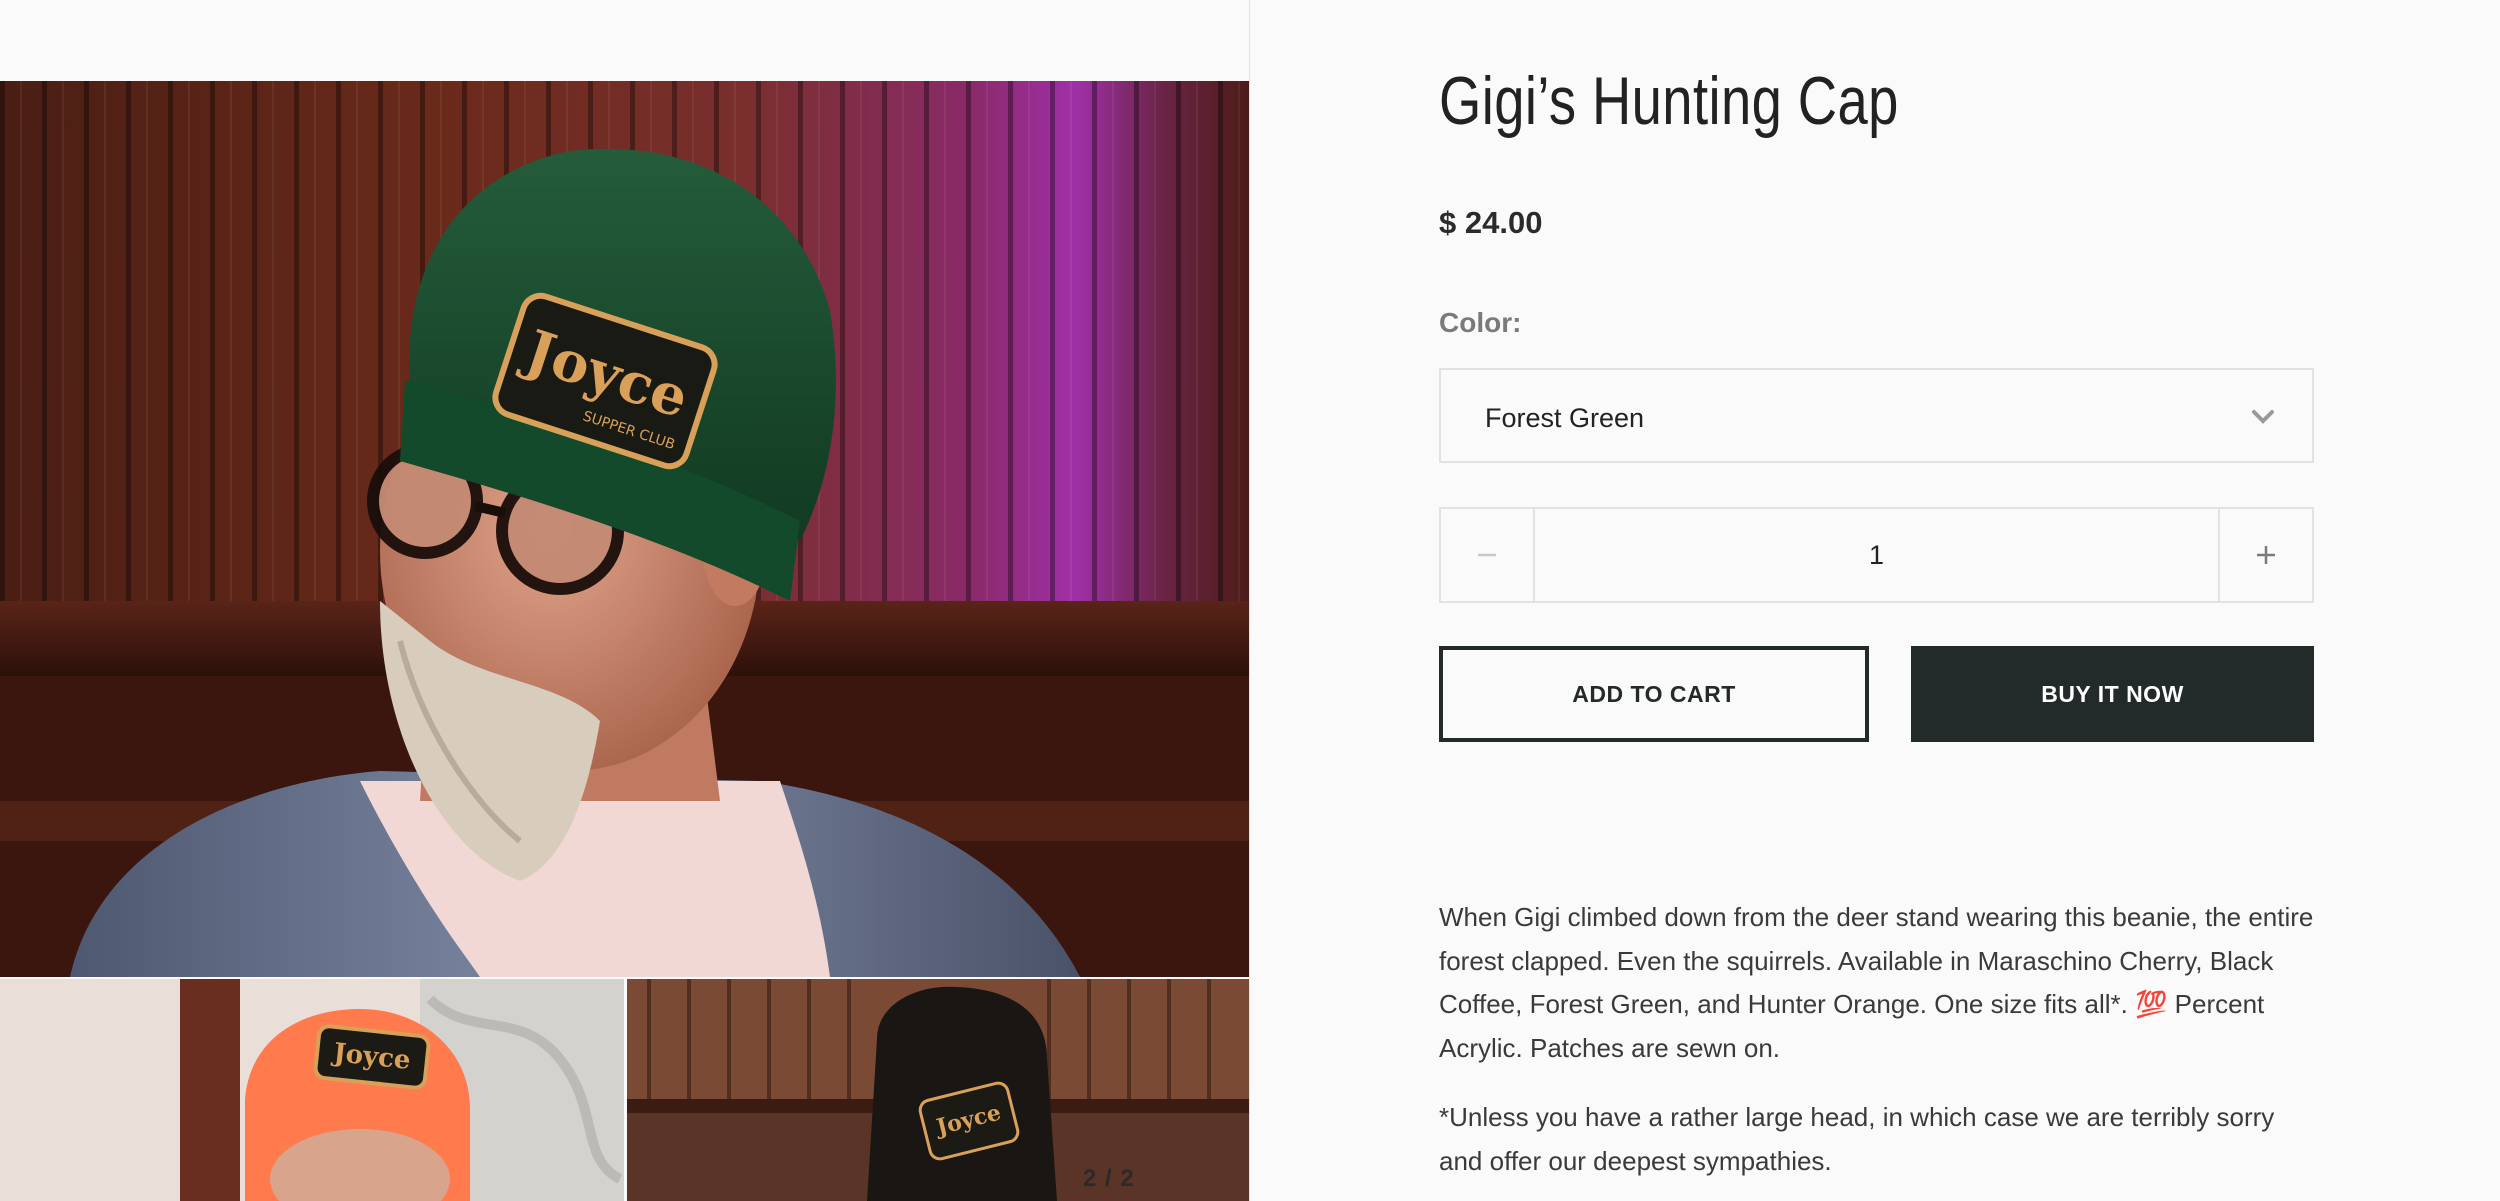 The image size is (2500, 1201). I want to click on gallery-thumbnail-1: Joyce, so click(312, 1090).